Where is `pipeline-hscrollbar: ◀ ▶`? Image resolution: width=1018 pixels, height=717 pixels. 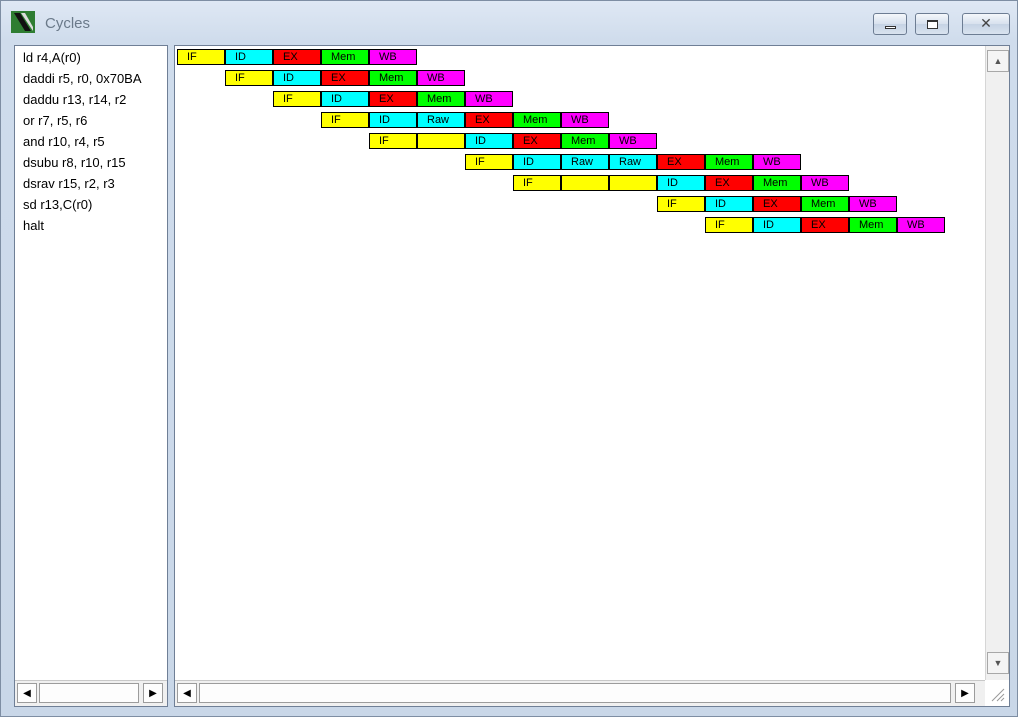
pipeline-hscrollbar: ◀ ▶ is located at coordinates (580, 693).